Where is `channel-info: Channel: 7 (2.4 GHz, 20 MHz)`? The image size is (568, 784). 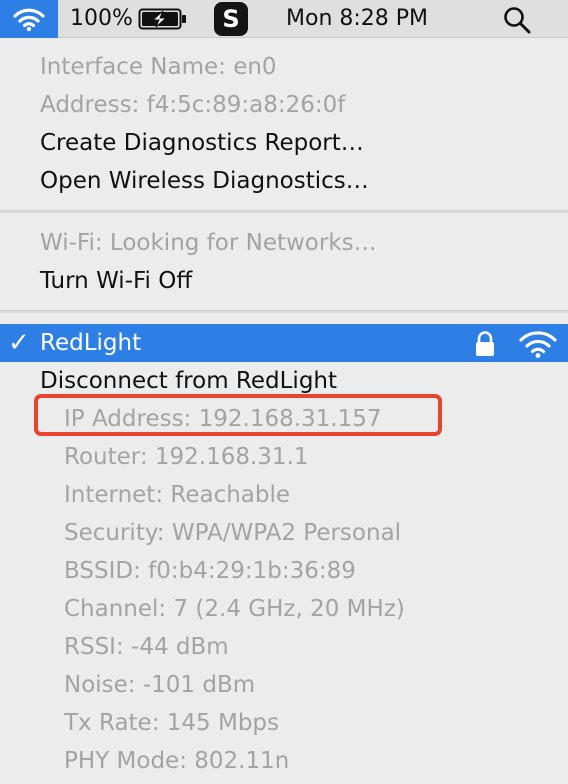 channel-info: Channel: 7 (2.4 GHz, 20 MHz) is located at coordinates (234, 609).